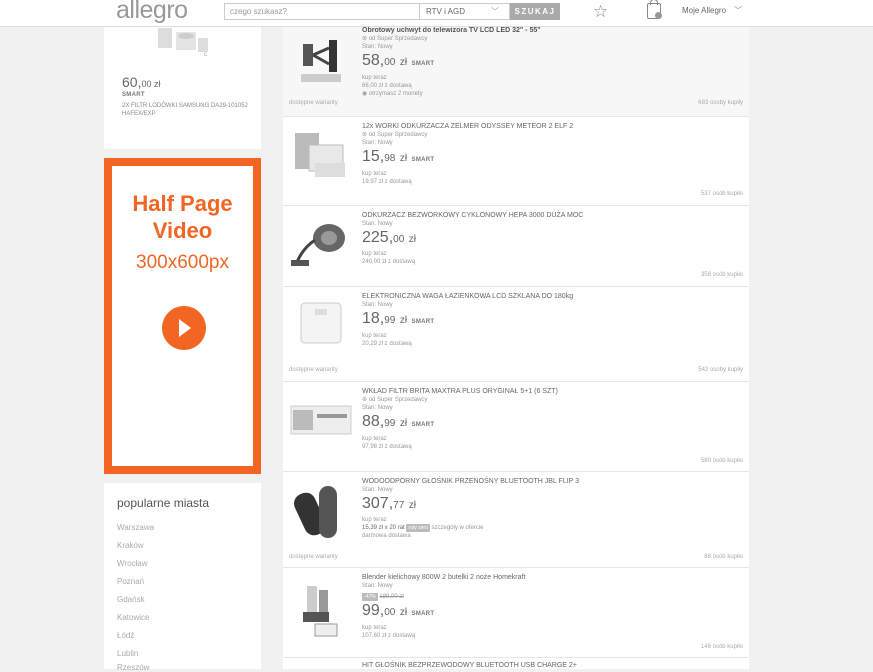 This screenshot has height=672, width=873. What do you see at coordinates (152, 12) in the screenshot?
I see `allegro-logo: allegro` at bounding box center [152, 12].